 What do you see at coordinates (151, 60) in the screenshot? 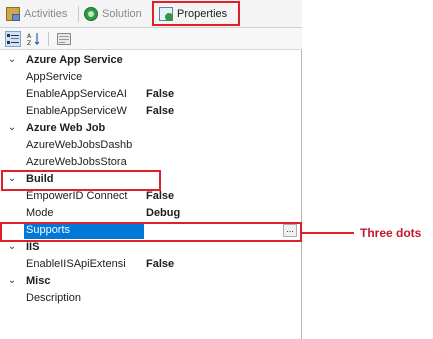
I see `category-azure-app-service: ⌄ Azure App Service` at bounding box center [151, 60].